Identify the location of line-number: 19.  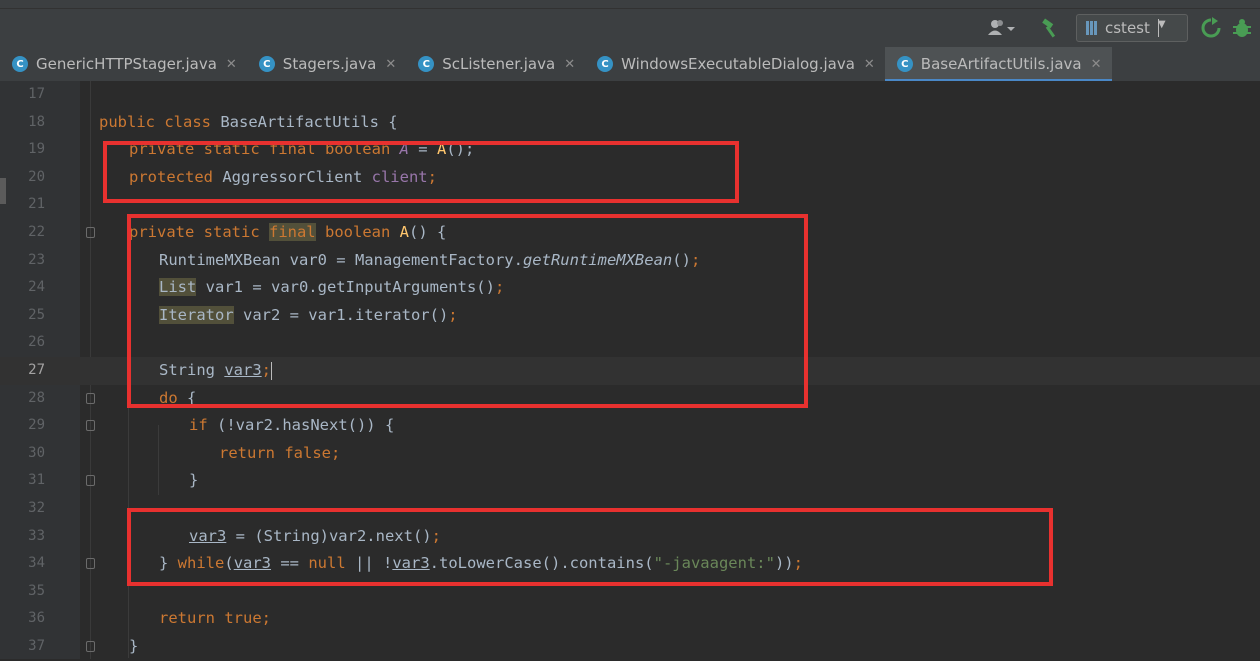
(36, 149).